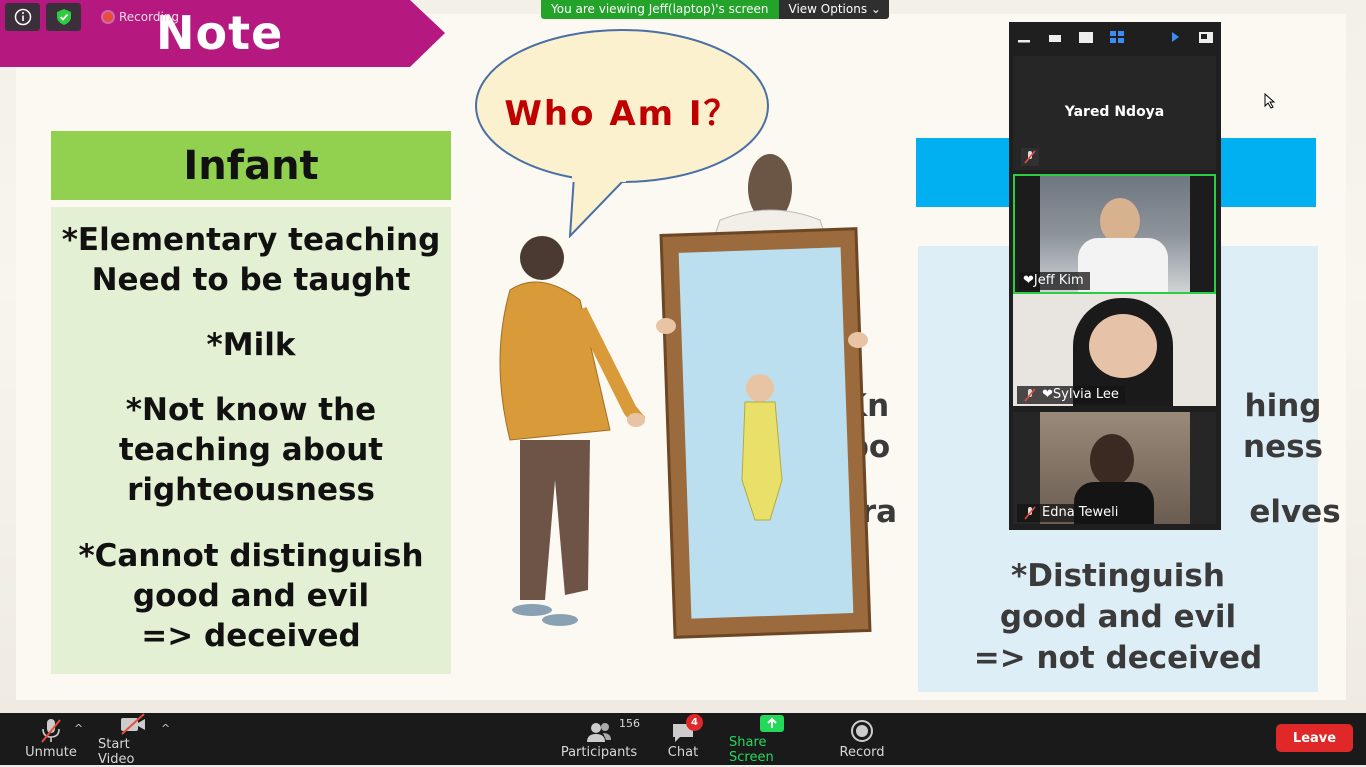 The height and width of the screenshot is (767, 1366). I want to click on info-button, so click(22, 17).